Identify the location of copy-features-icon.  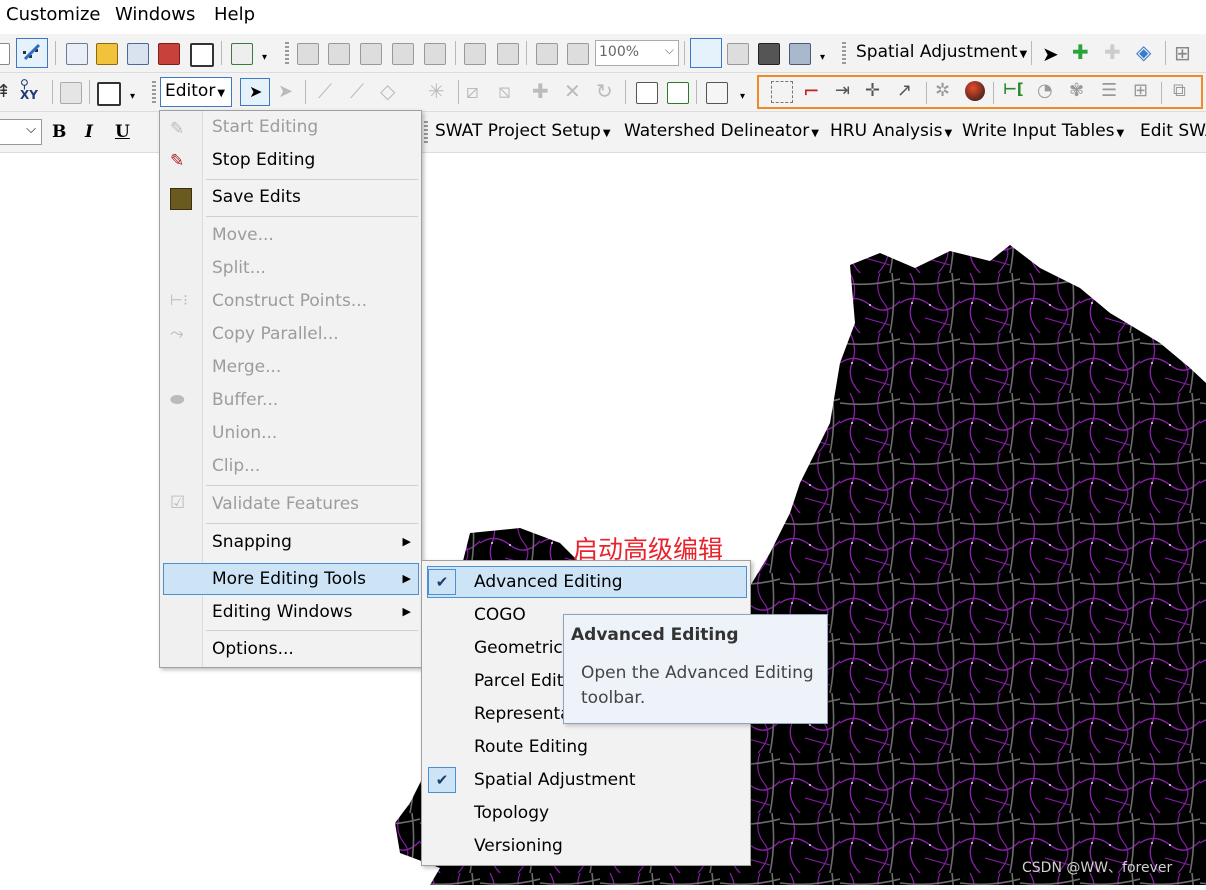
(782, 92).